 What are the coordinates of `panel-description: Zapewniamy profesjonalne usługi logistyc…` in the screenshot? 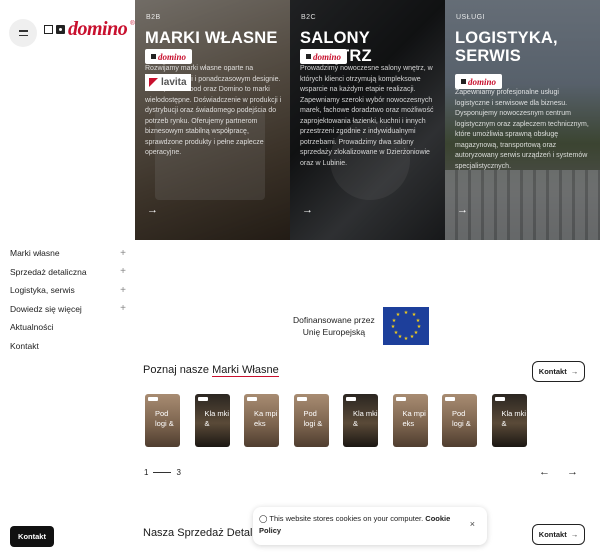 It's located at (522, 129).